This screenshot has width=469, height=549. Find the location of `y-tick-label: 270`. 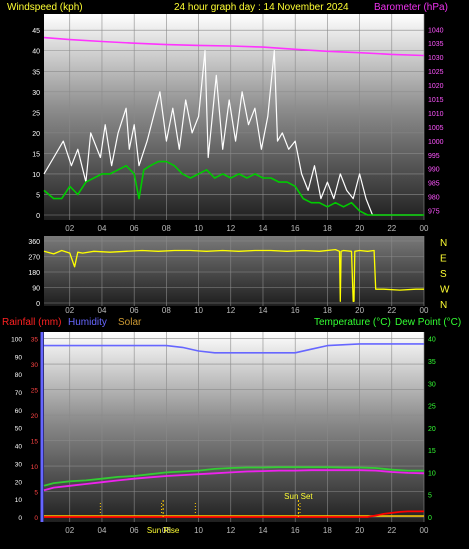

y-tick-label: 270 is located at coordinates (34, 258).